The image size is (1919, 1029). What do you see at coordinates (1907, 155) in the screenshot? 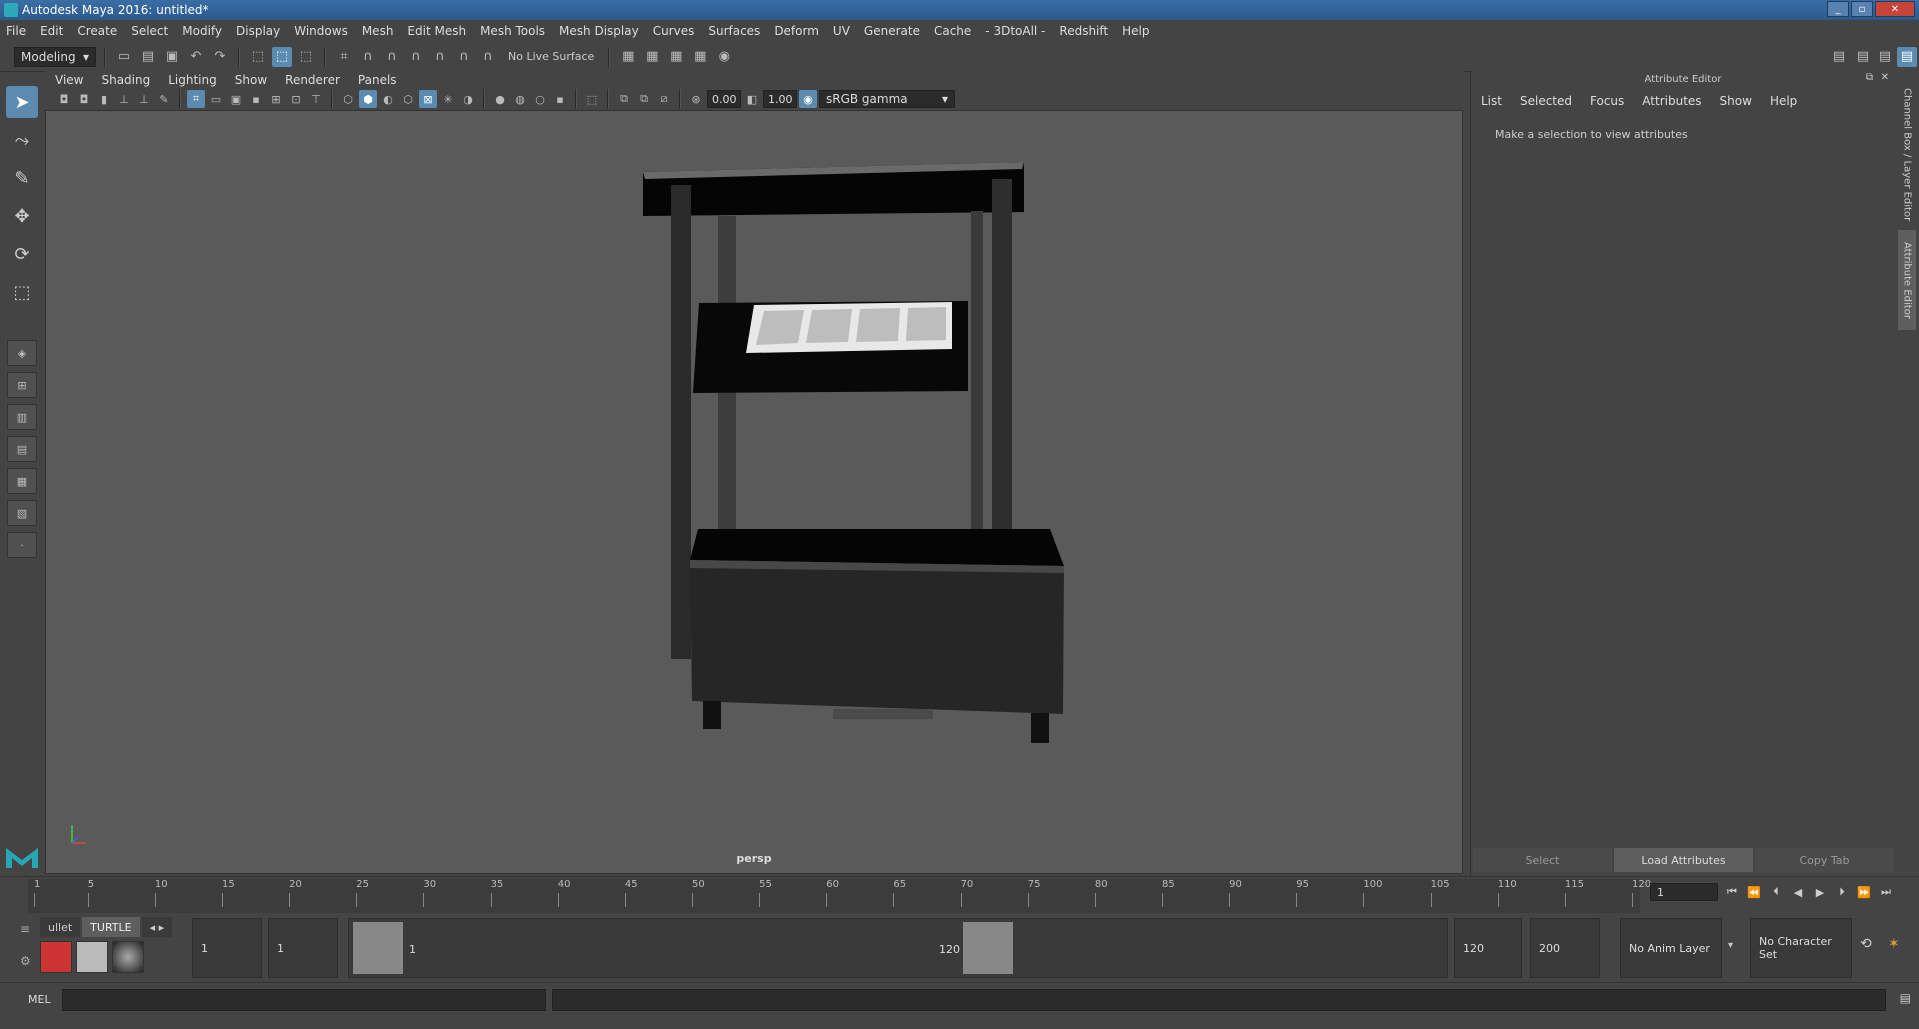
I see `channel-box-tab: Channel Box / Layer Editor` at bounding box center [1907, 155].